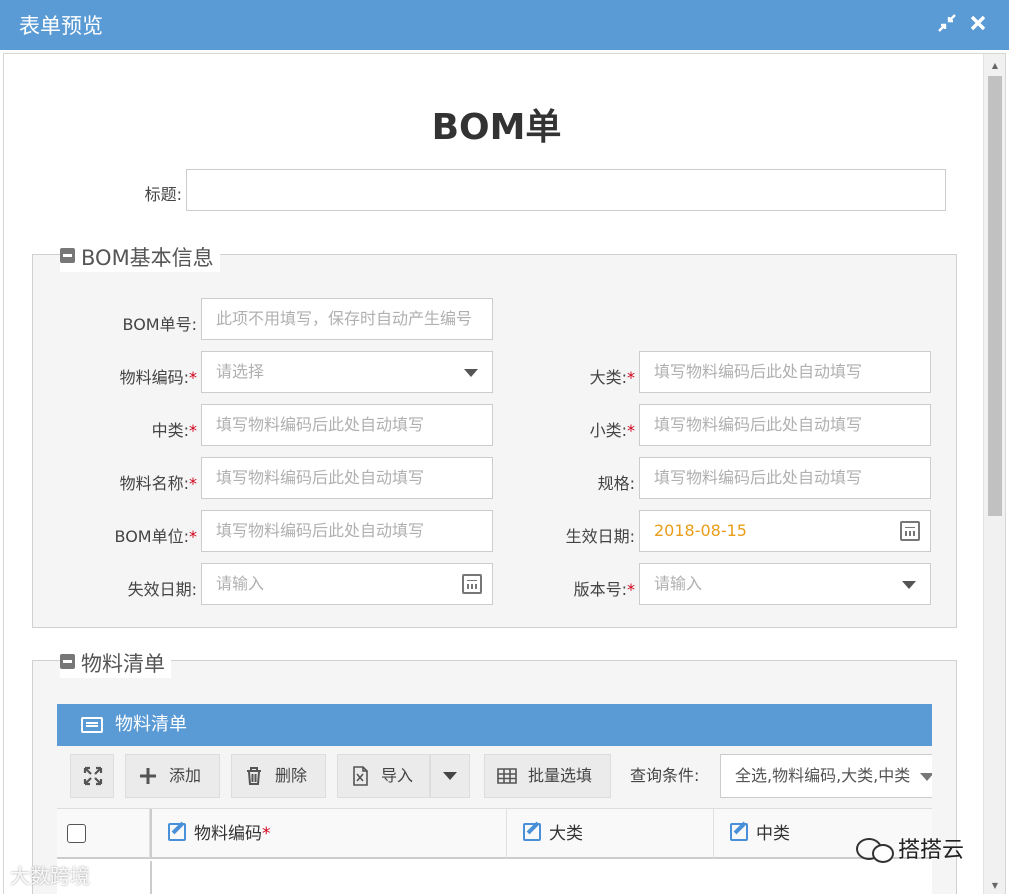 This screenshot has width=1009, height=894. I want to click on material-grid-title: 物料清单, so click(151, 724).